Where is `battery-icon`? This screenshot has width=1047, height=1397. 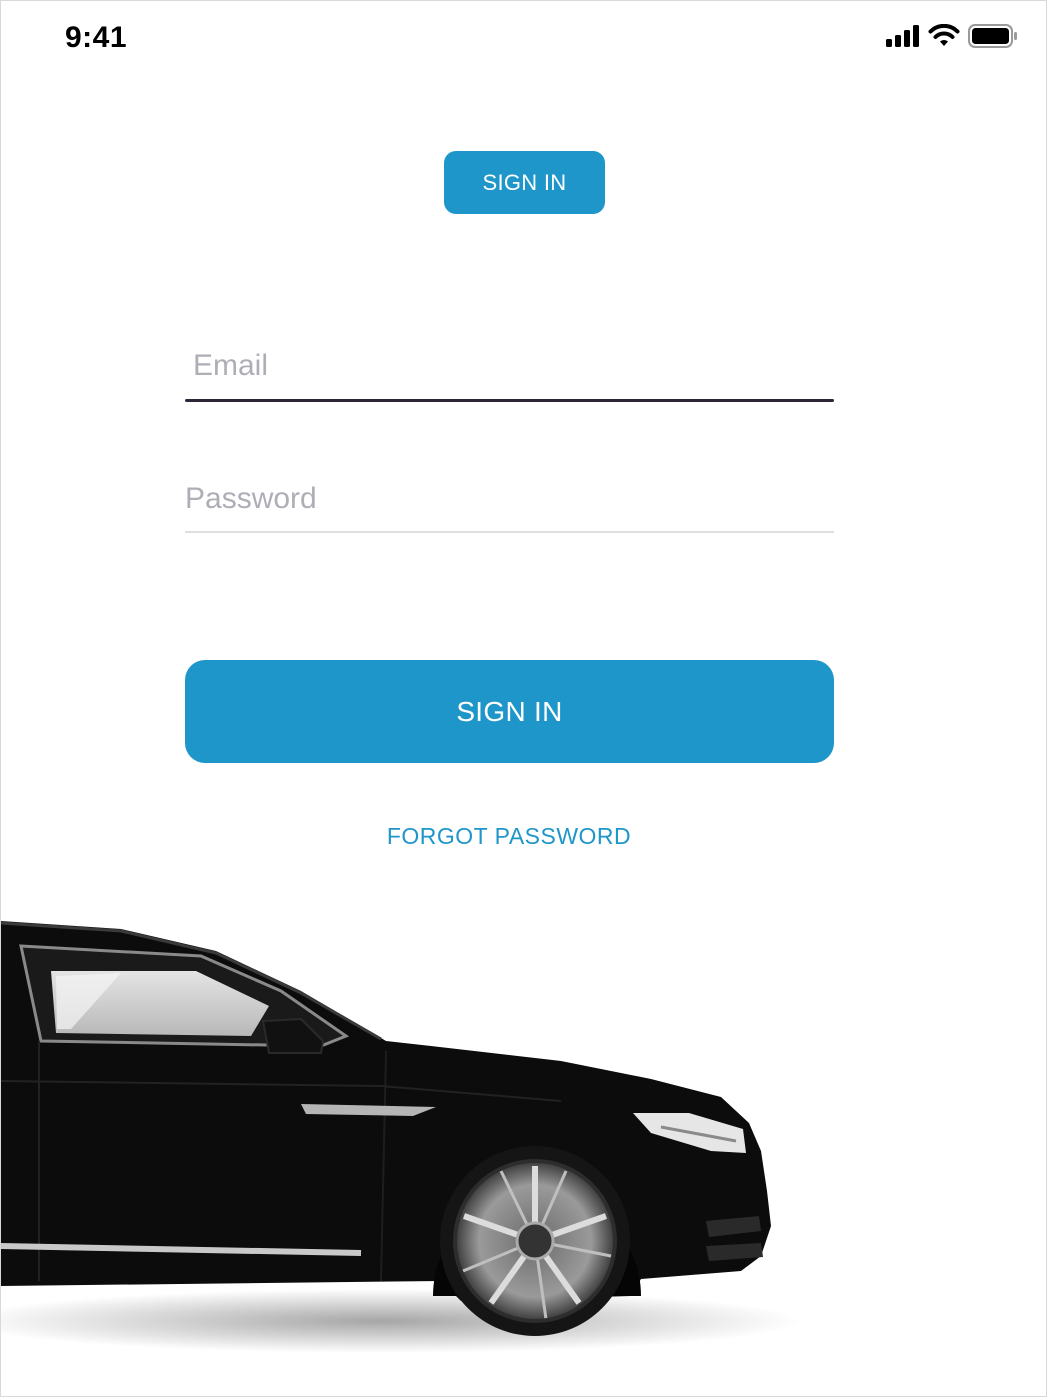
battery-icon is located at coordinates (992, 36).